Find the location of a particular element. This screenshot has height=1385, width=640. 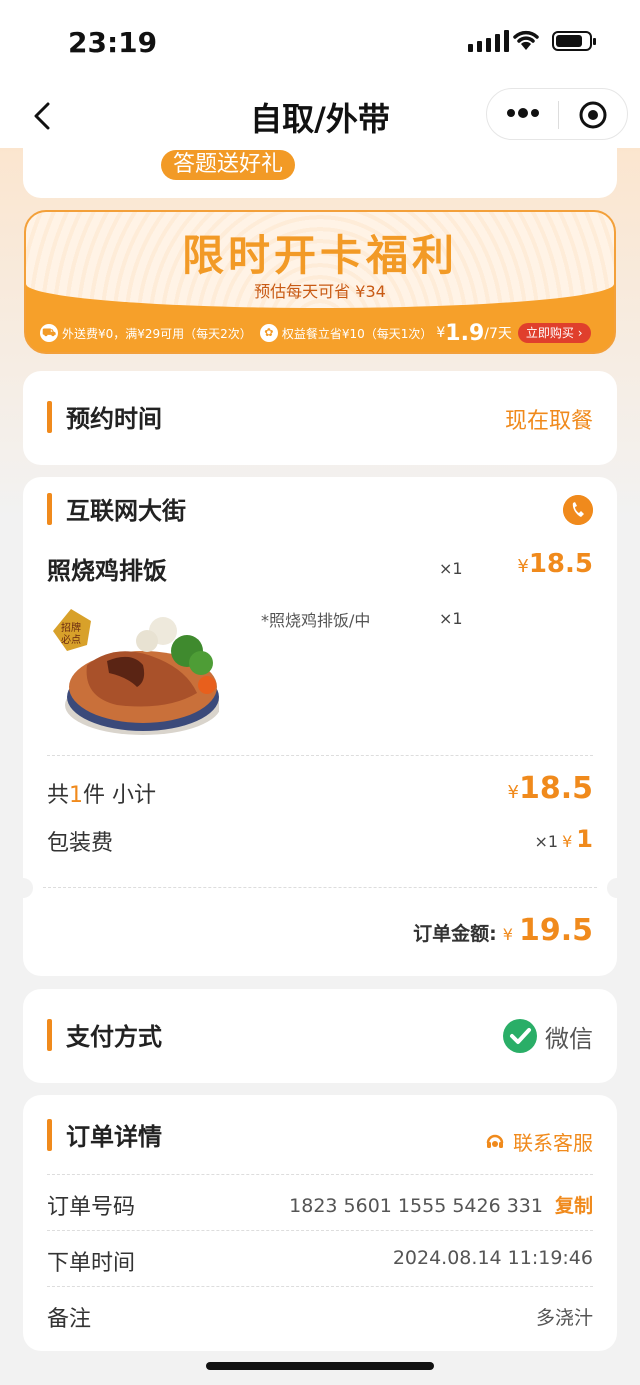

order-total: 订单金额: ¥ 19.5 is located at coordinates (503, 930).